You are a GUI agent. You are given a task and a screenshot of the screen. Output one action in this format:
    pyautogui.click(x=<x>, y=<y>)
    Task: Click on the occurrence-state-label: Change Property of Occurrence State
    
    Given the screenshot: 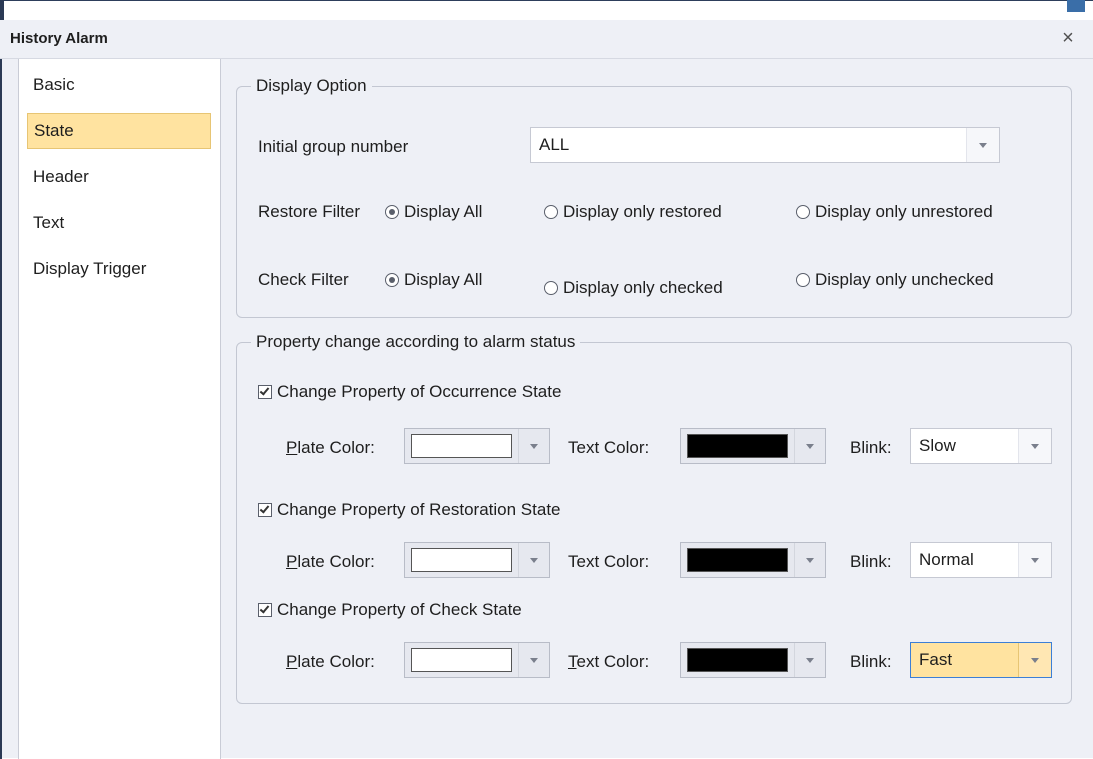 What is the action you would take?
    pyautogui.click(x=419, y=391)
    